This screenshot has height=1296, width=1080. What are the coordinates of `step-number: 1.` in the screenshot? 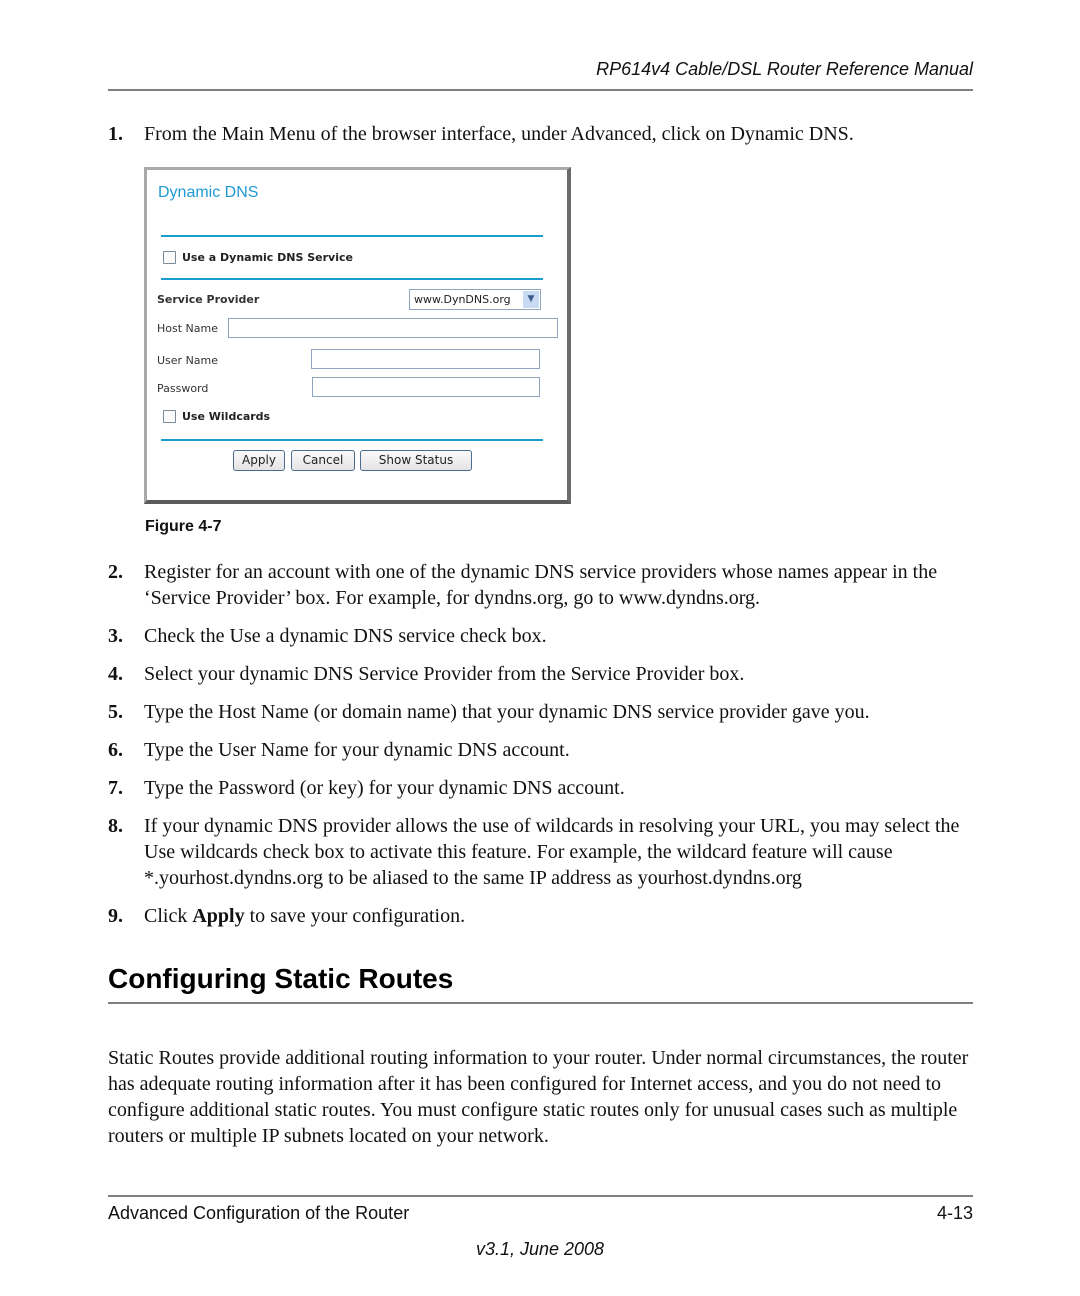 It's located at (115, 134).